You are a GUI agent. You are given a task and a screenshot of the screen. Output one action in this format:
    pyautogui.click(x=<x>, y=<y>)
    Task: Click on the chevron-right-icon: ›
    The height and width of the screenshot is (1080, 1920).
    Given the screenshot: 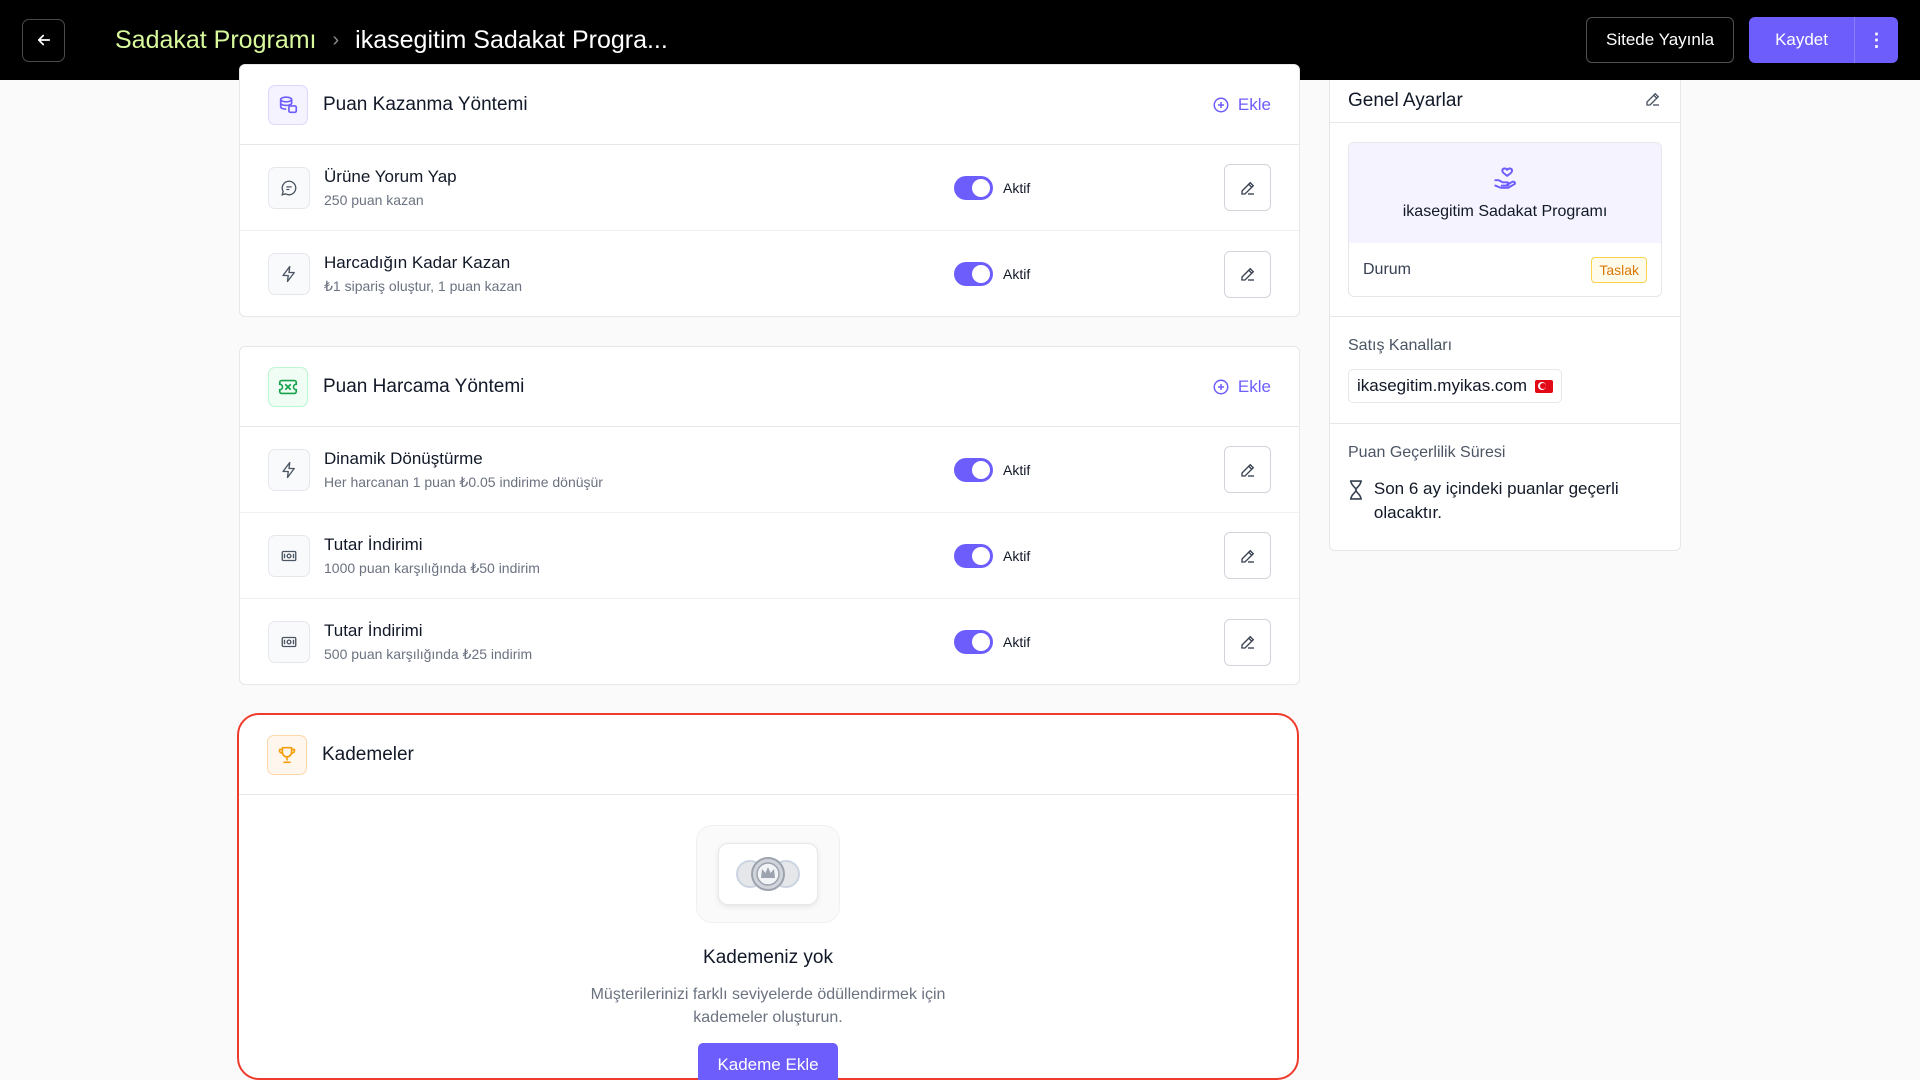 What is the action you would take?
    pyautogui.click(x=336, y=39)
    